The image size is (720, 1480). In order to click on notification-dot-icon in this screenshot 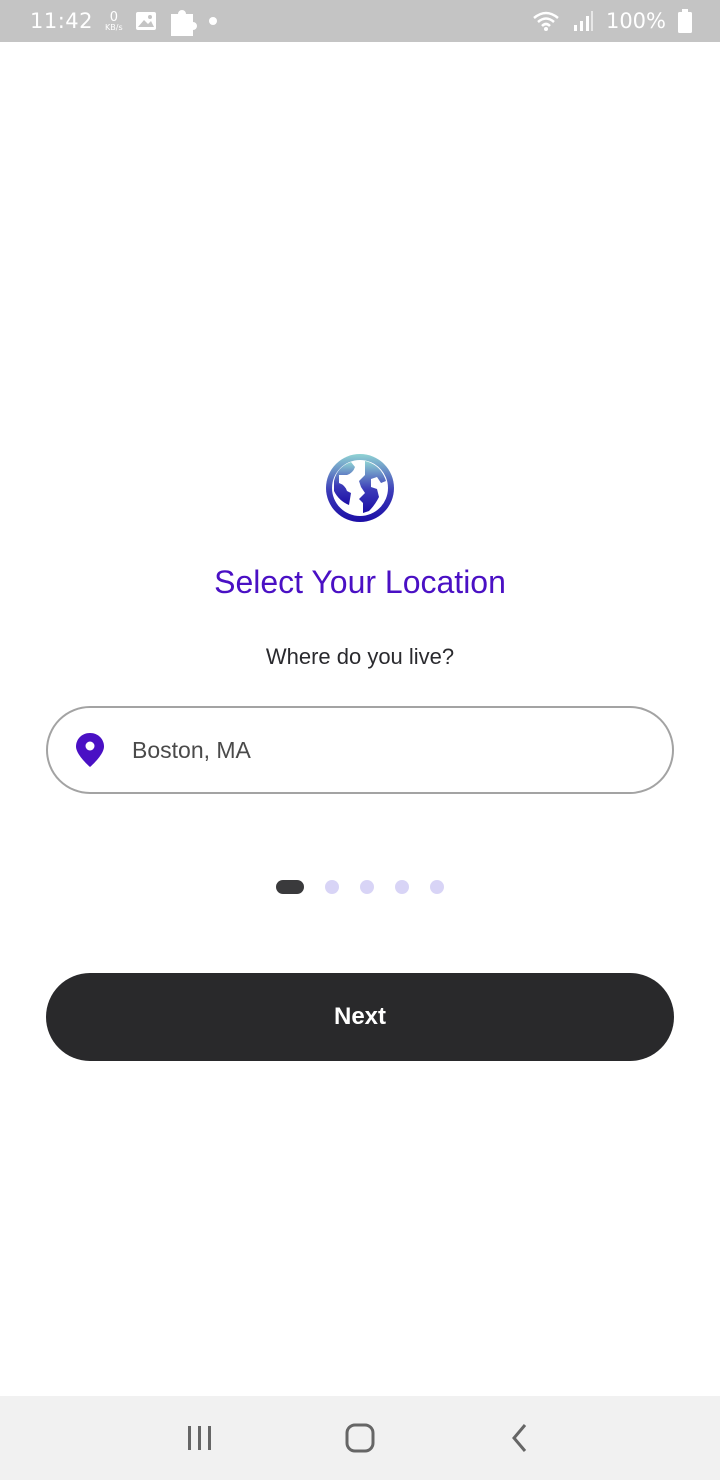, I will do `click(212, 21)`.